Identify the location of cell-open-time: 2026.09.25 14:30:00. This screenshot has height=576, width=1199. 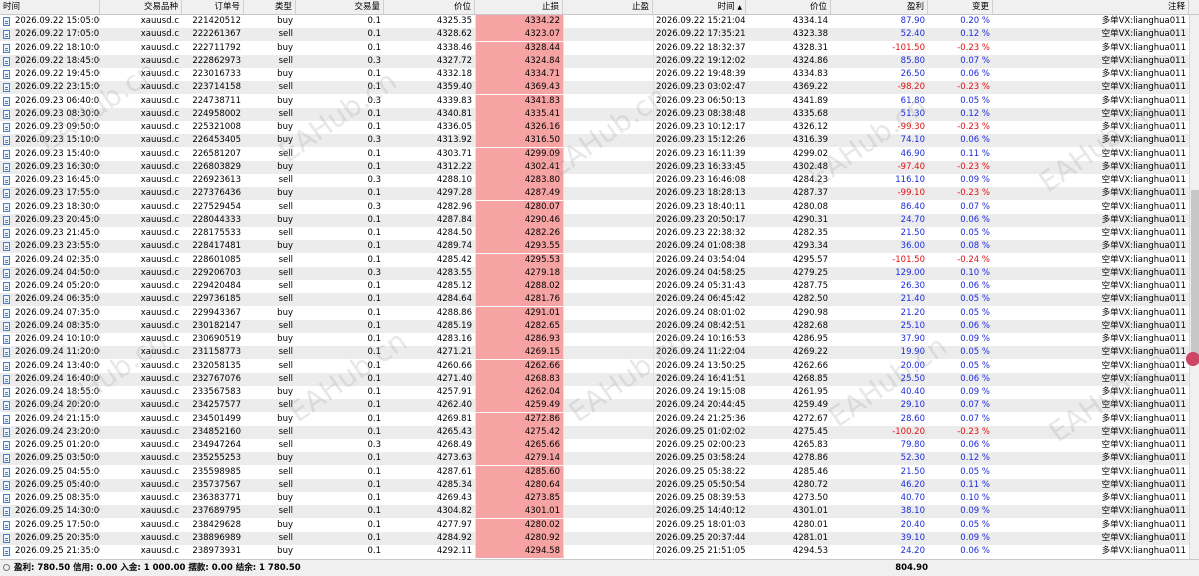
(57, 511).